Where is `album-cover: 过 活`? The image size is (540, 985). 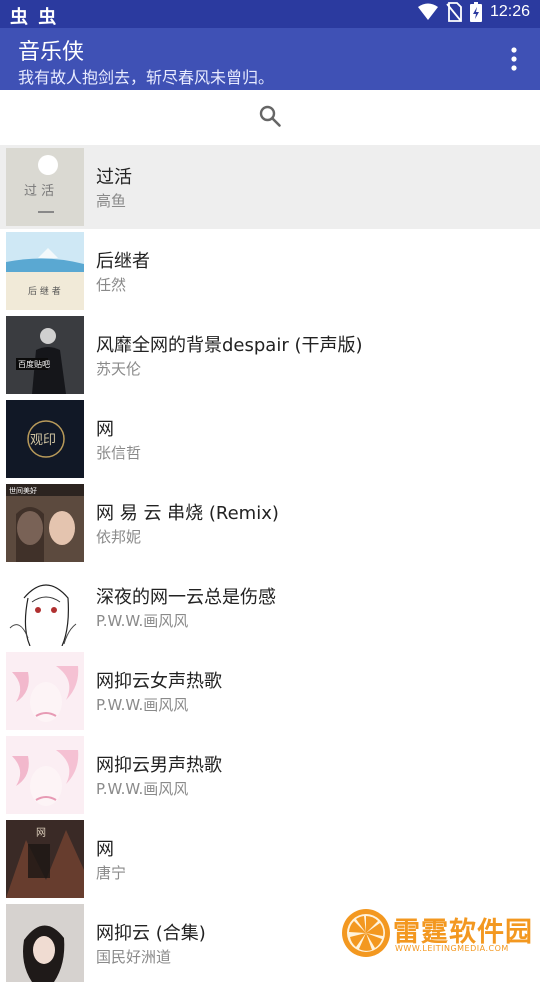 album-cover: 过 活 is located at coordinates (45, 187).